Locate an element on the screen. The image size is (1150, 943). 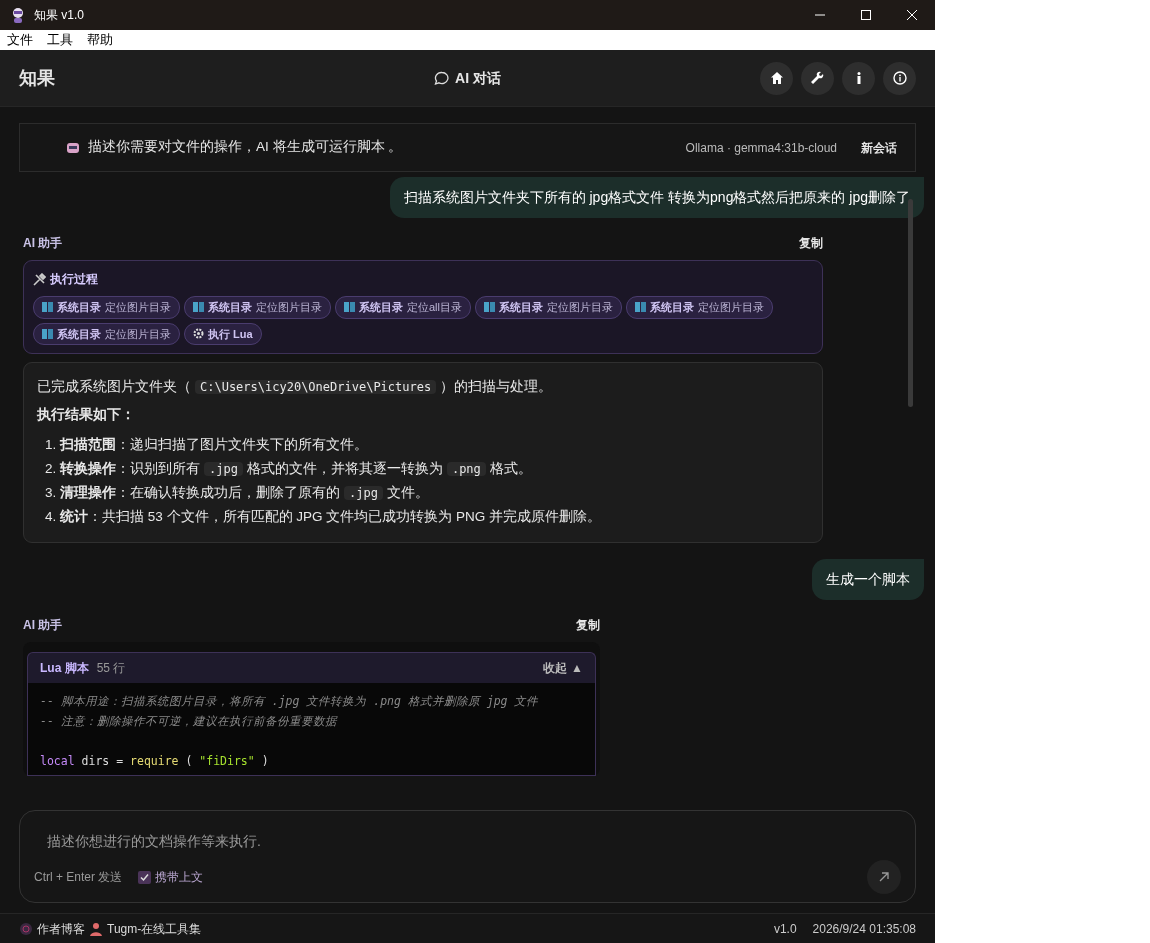
arrow-icon is located at coordinates (884, 877).